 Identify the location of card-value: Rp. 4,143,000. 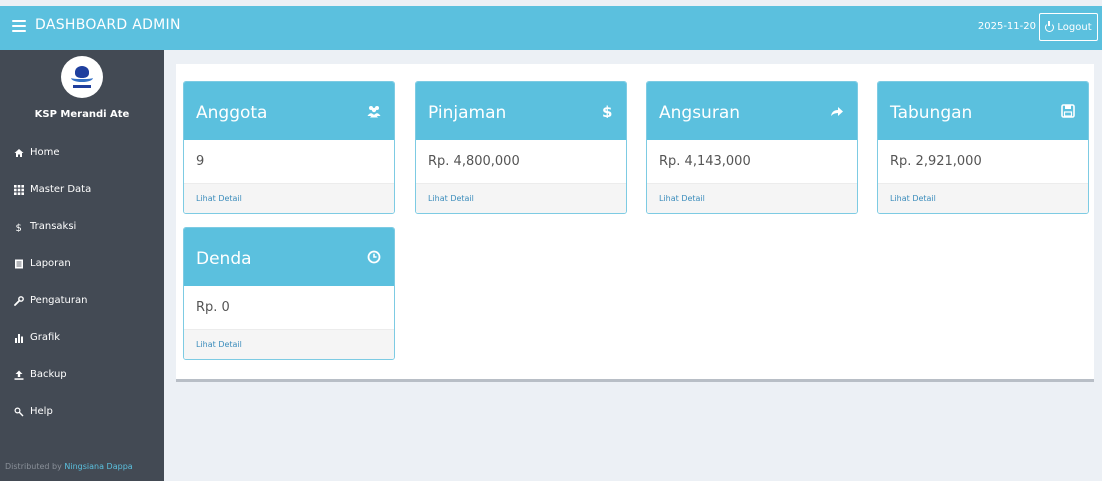
(705, 161).